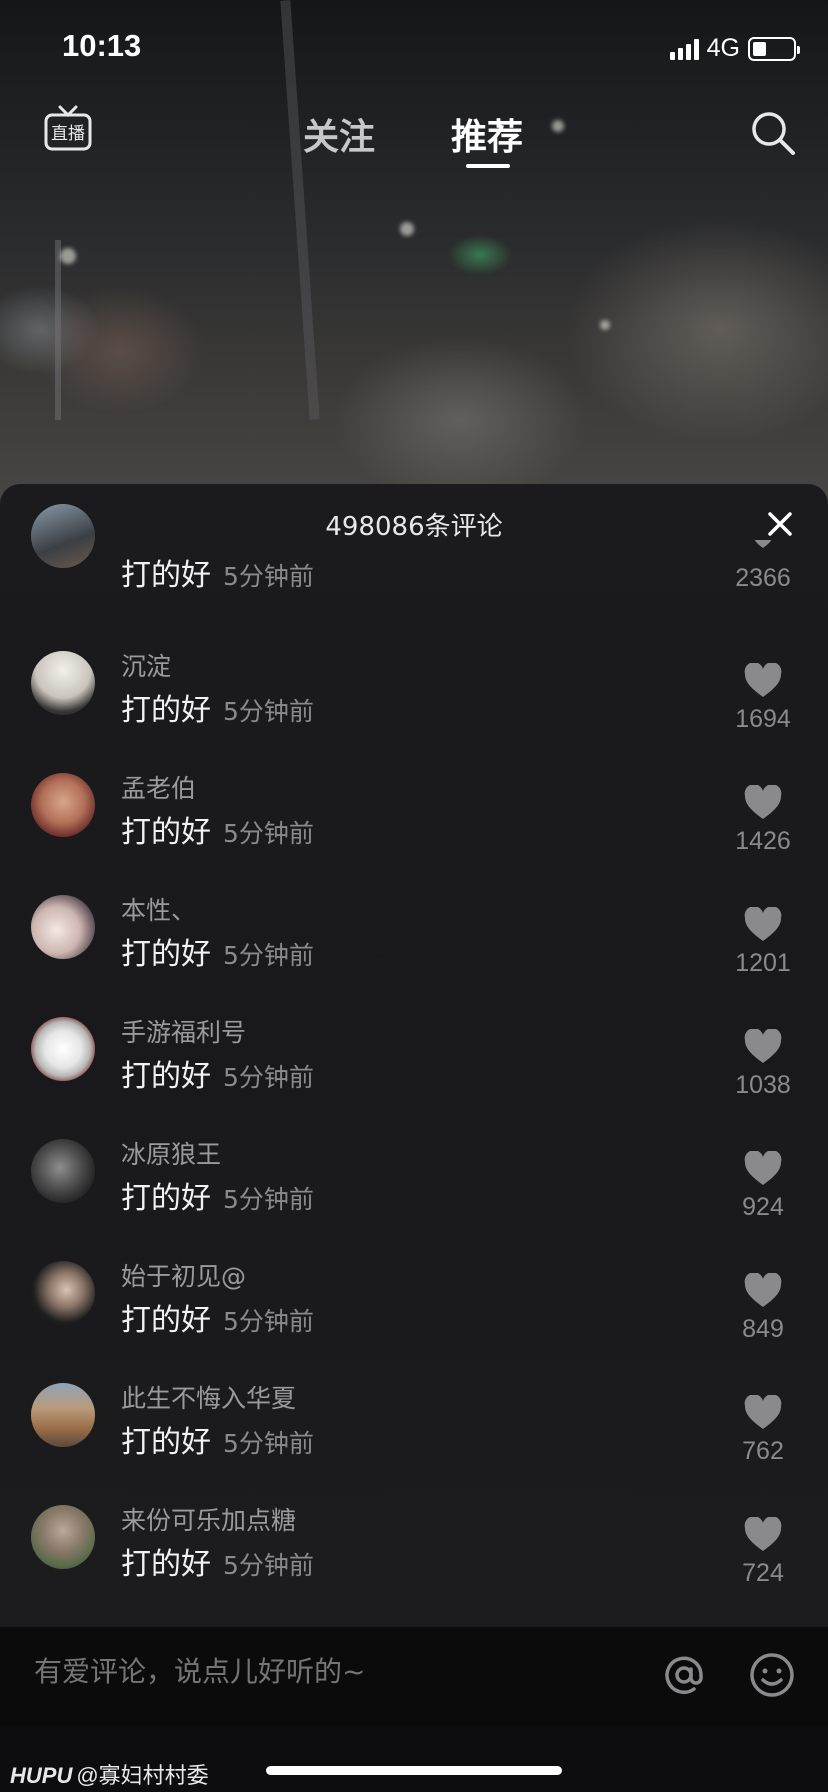 This screenshot has height=1792, width=828. What do you see at coordinates (763, 1064) in the screenshot?
I see `like-button: 1038` at bounding box center [763, 1064].